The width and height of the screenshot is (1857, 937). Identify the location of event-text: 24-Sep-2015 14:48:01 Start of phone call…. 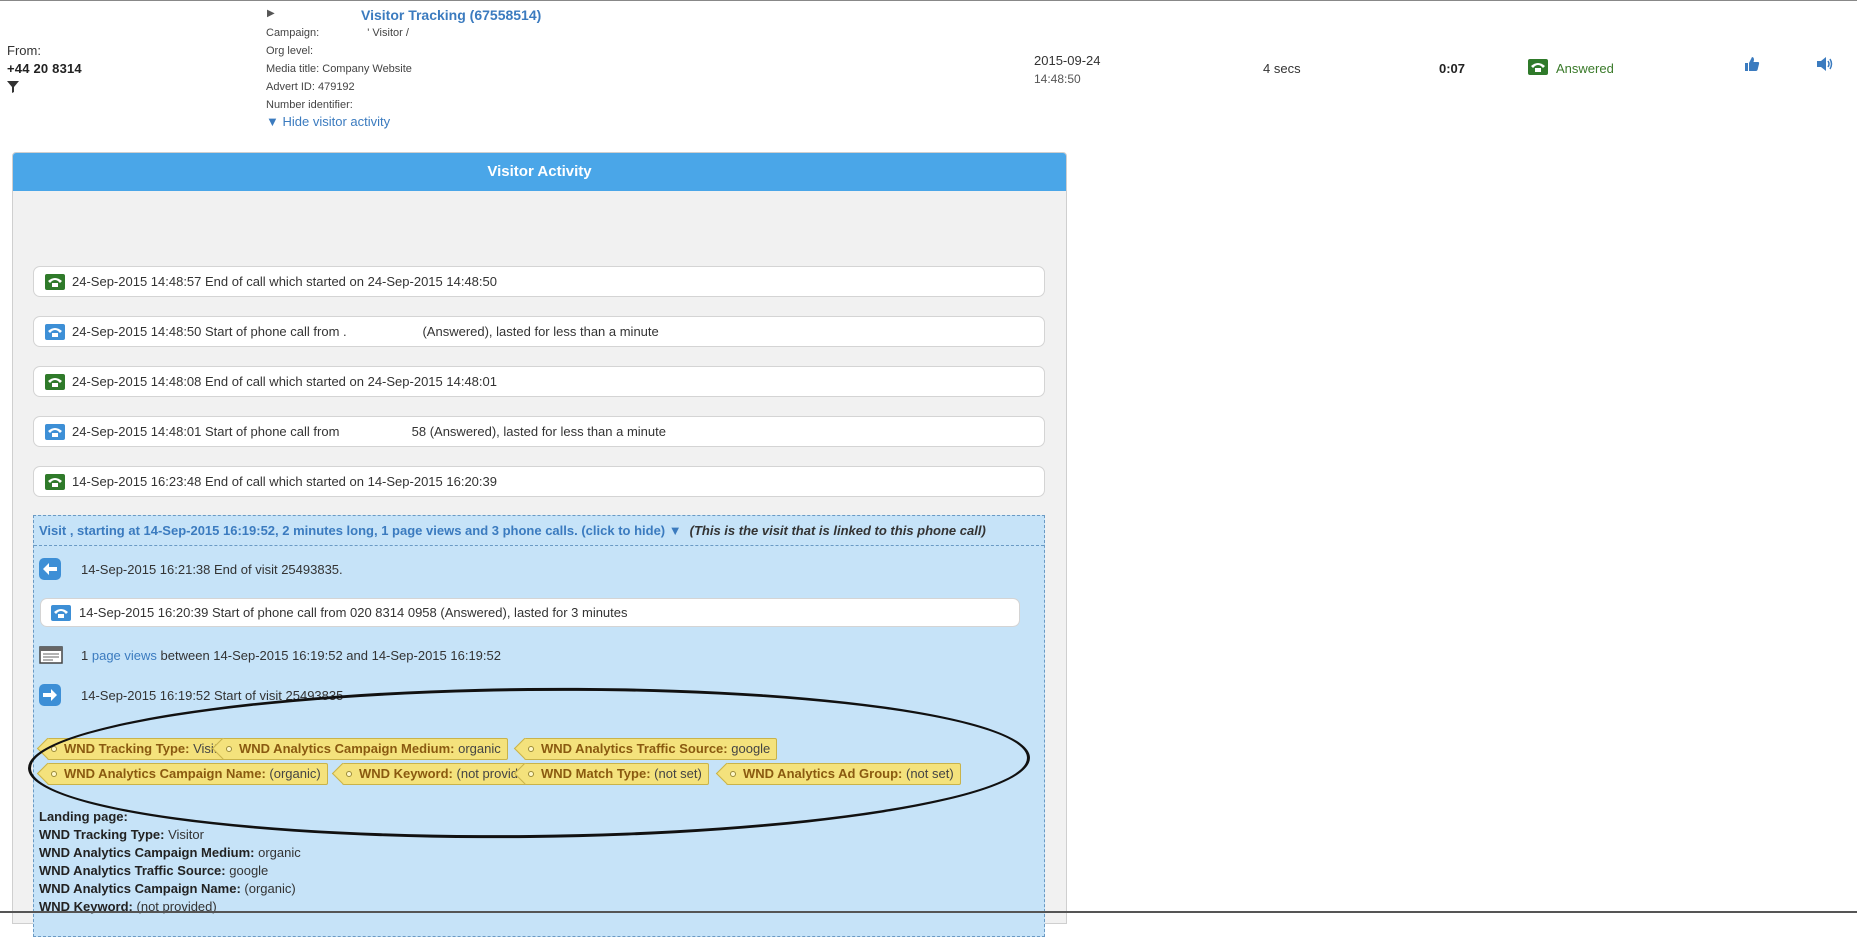
(369, 431).